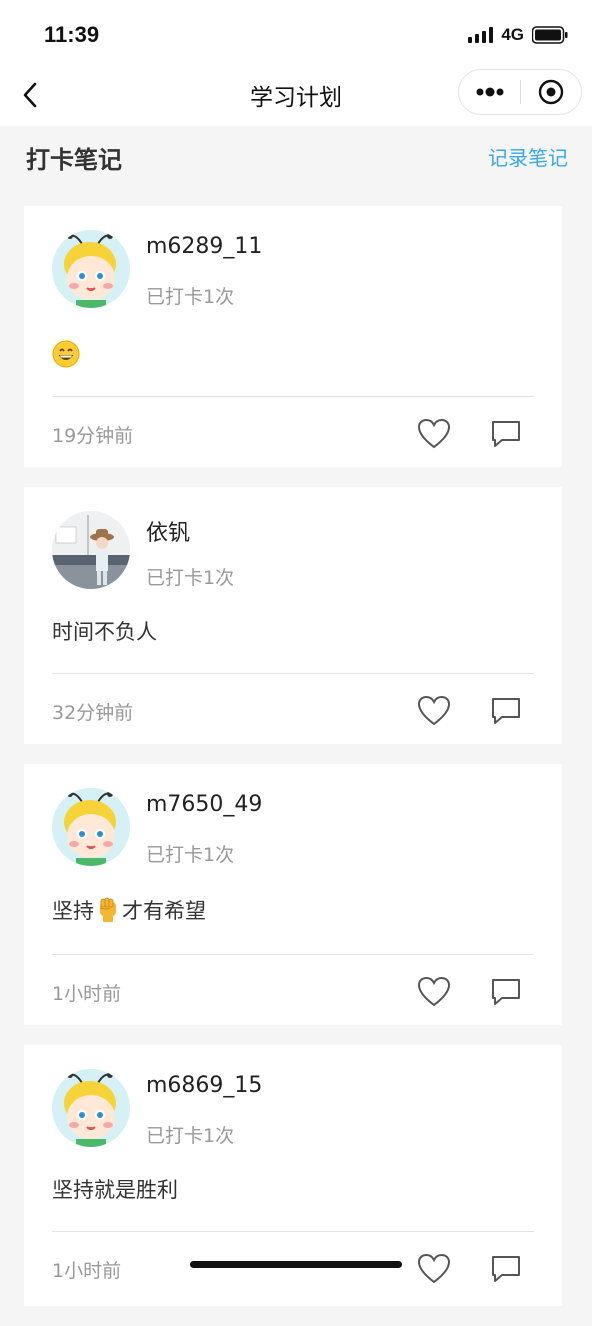 This screenshot has height=1326, width=592. Describe the element at coordinates (293, 1193) in the screenshot. I see `note-content: 坚持就是胜利` at that location.